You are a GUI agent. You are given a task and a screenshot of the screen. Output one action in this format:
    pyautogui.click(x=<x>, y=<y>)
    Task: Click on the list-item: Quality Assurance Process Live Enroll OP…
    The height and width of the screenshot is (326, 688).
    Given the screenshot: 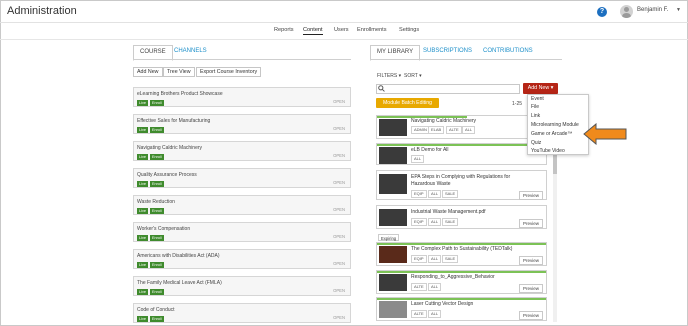 What is the action you would take?
    pyautogui.click(x=242, y=178)
    